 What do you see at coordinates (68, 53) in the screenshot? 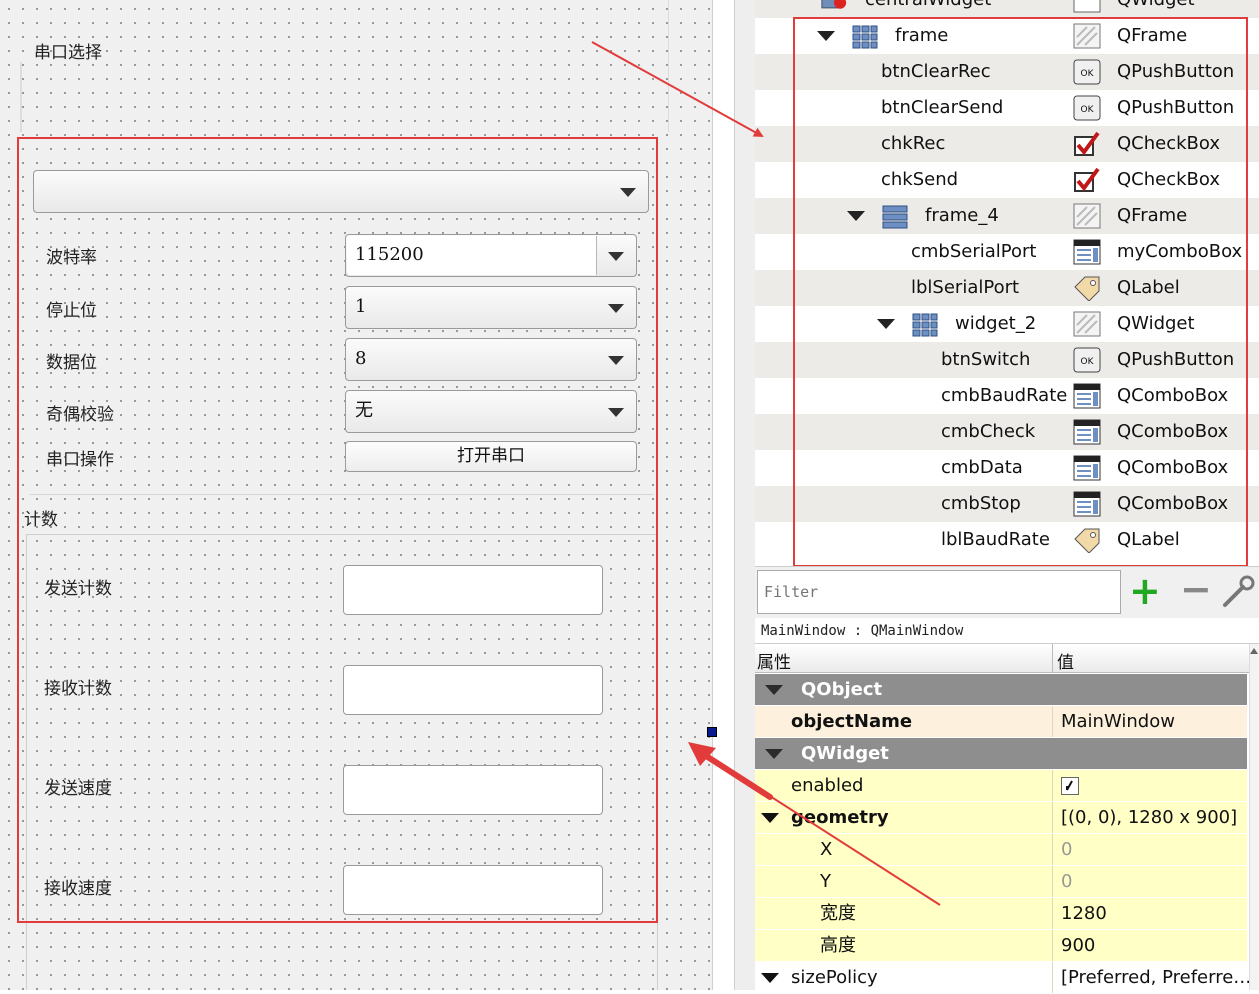
I see `serial-group-label: 串口选择` at bounding box center [68, 53].